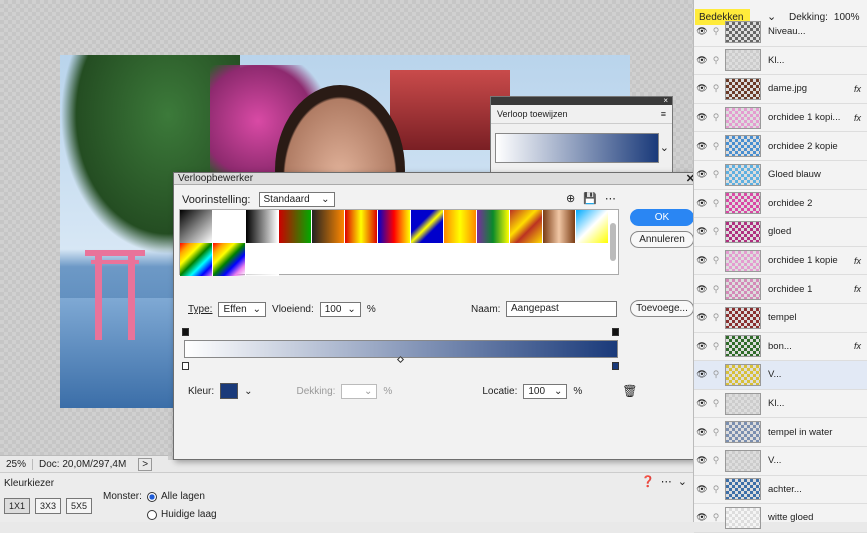 The width and height of the screenshot is (867, 533). I want to click on panel-menu-icon: ≡, so click(663, 114).